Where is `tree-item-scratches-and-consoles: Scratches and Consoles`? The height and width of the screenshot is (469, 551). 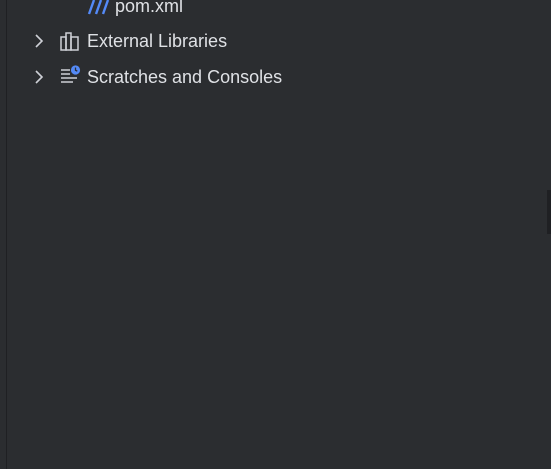
tree-item-scratches-and-consoles: Scratches and Consoles is located at coordinates (275, 77).